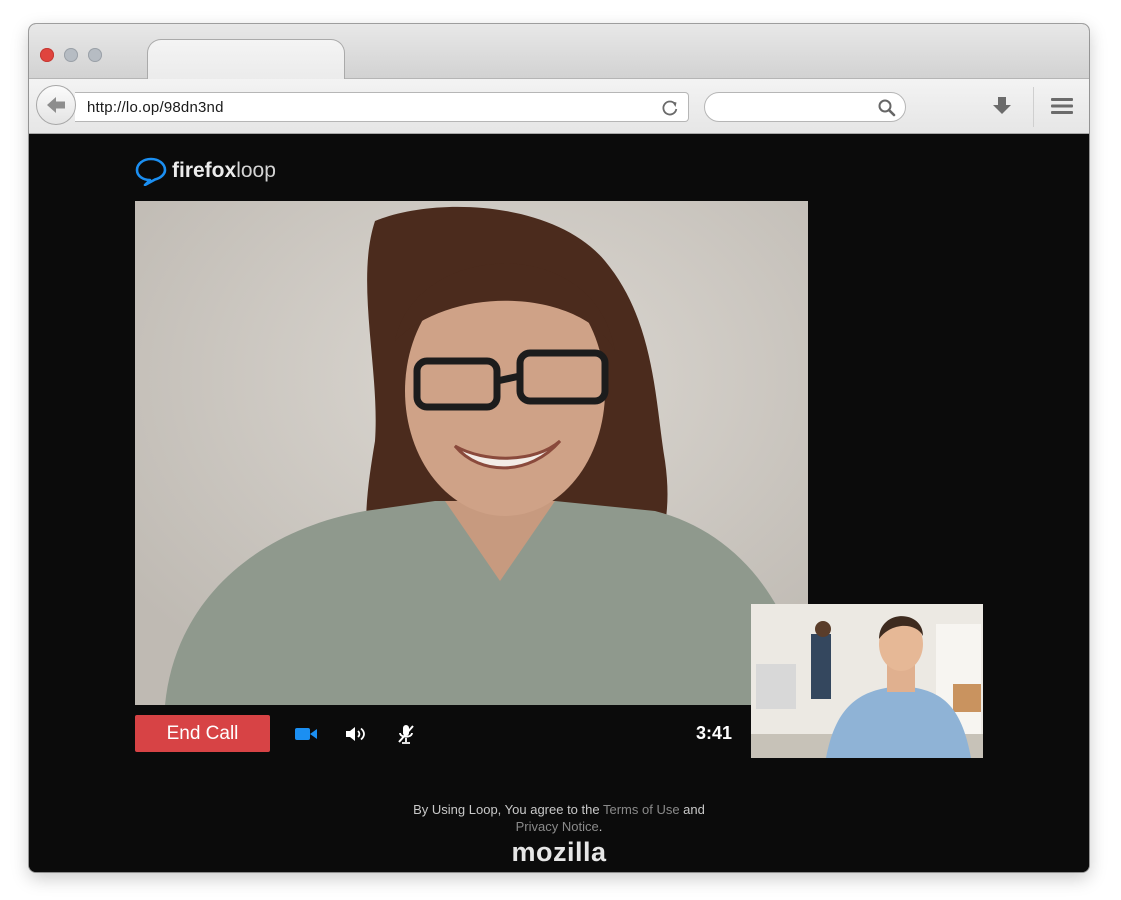 This screenshot has width=1121, height=900. What do you see at coordinates (256, 170) in the screenshot?
I see `logo-text-light: loop` at bounding box center [256, 170].